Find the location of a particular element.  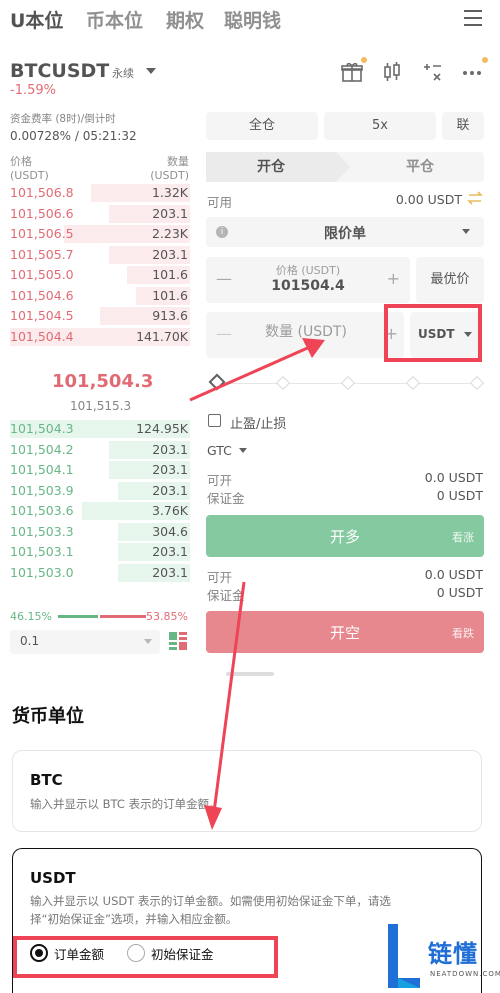

option-usdt-desc-line2: 择“初始保证金”选项，并输入相应金额。 is located at coordinates (134, 919).